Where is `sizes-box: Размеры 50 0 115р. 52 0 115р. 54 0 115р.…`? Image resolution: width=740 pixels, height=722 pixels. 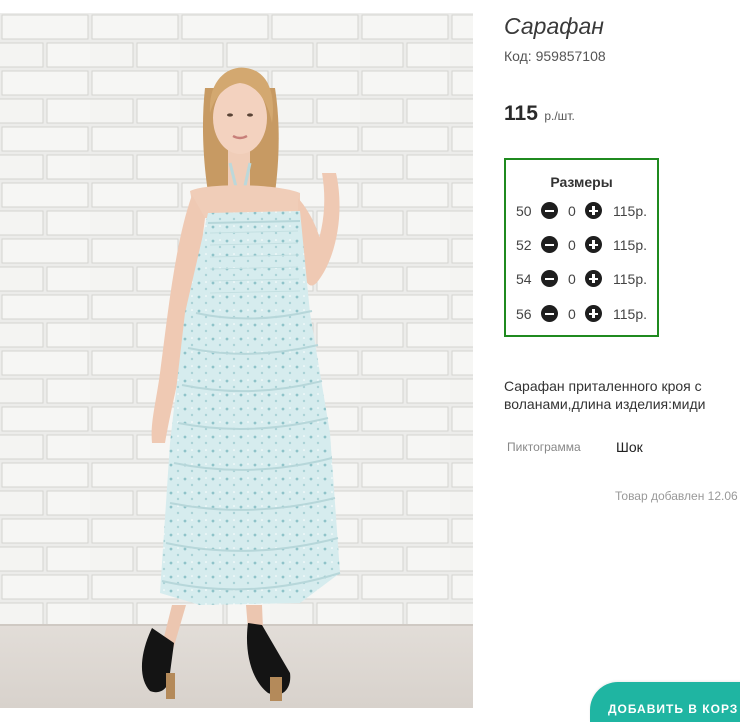 sizes-box: Размеры 50 0 115р. 52 0 115р. 54 0 115р.… is located at coordinates (581, 247).